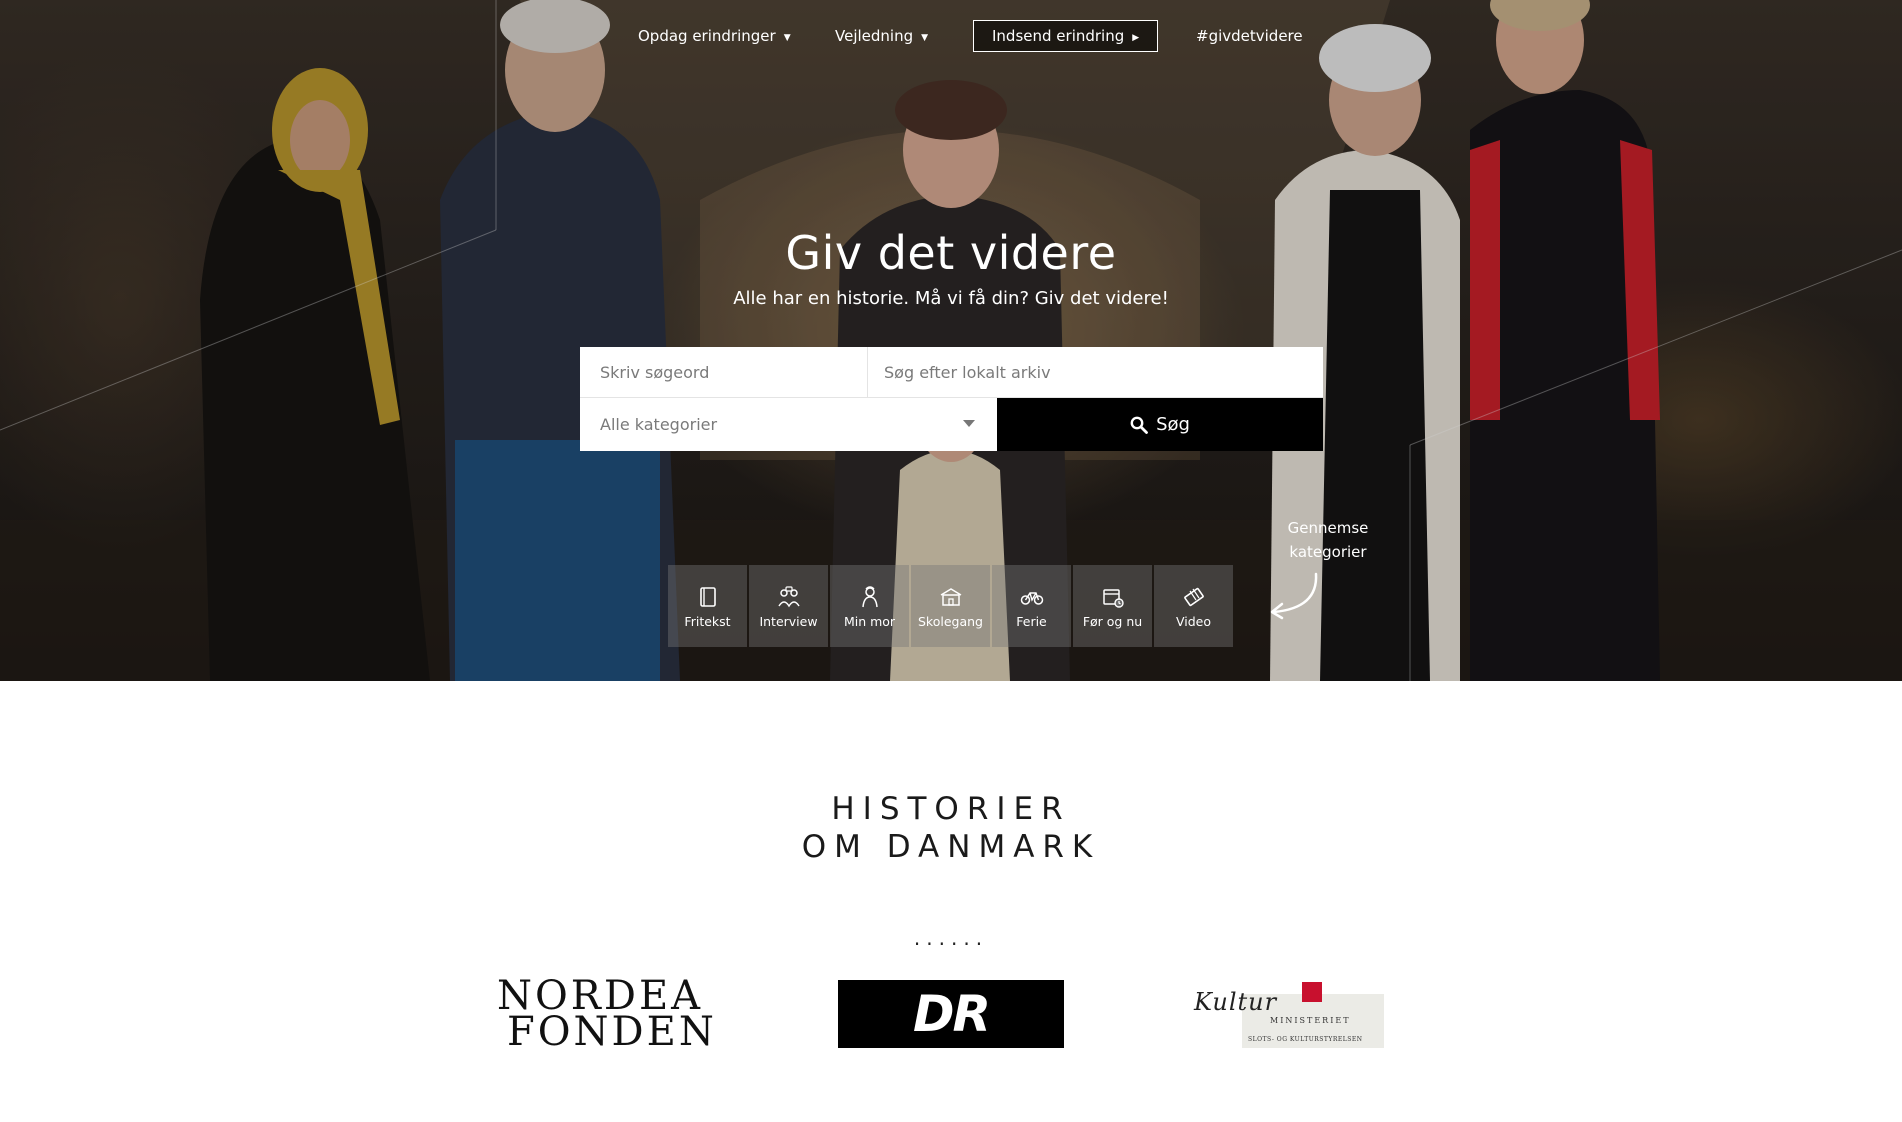 The image size is (1902, 1122). I want to click on nordea-logo-line2: FONDEN, so click(612, 1032).